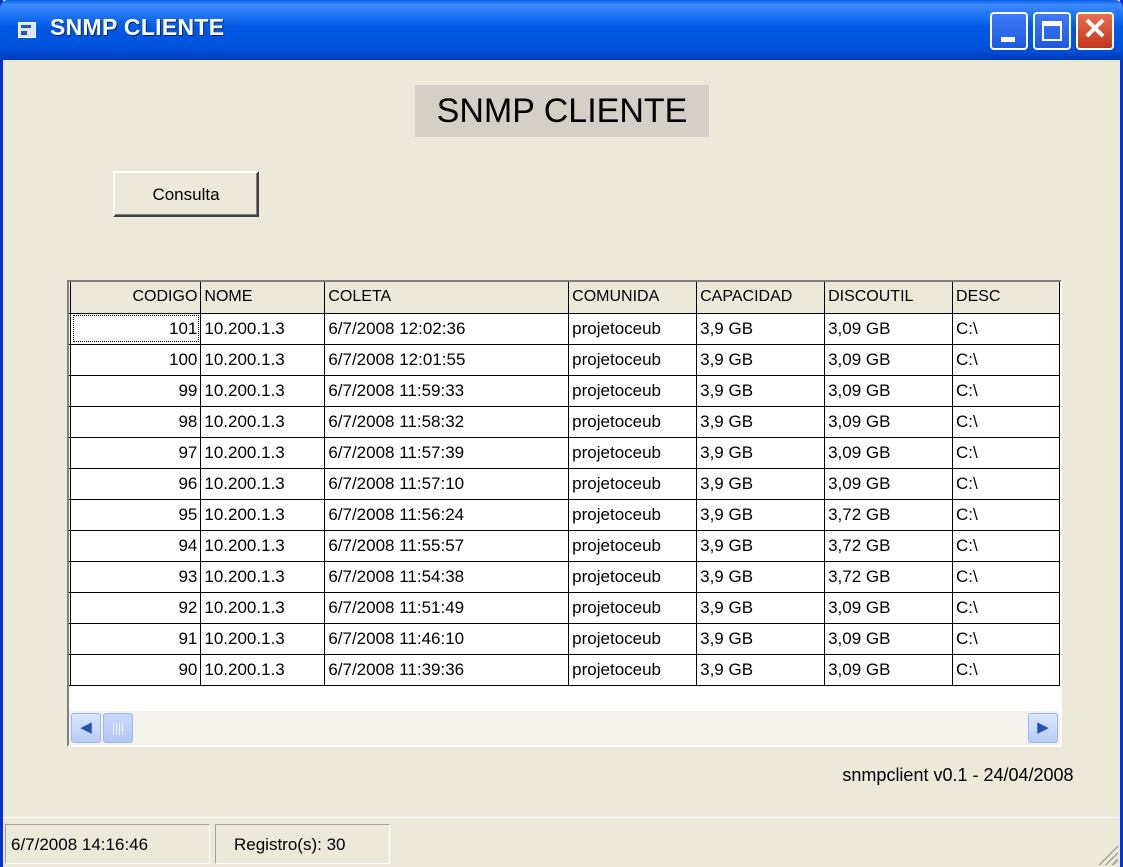 The width and height of the screenshot is (1123, 867). Describe the element at coordinates (118, 728) in the screenshot. I see `horizontal-scroll-thumb` at that location.